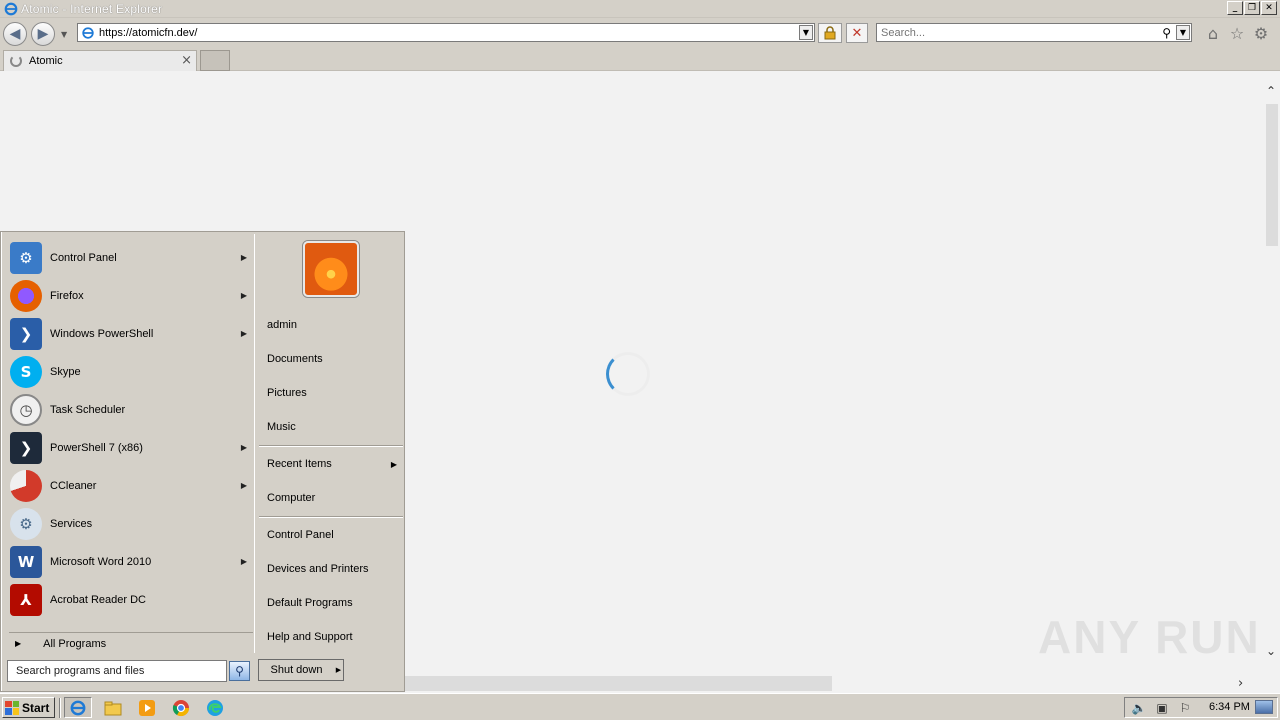  I want to click on taskbar-chrome, so click(181, 707).